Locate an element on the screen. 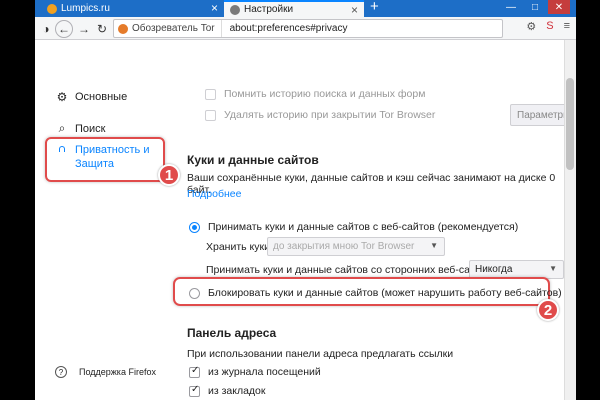  security-shield-icon: S is located at coordinates (549, 26).